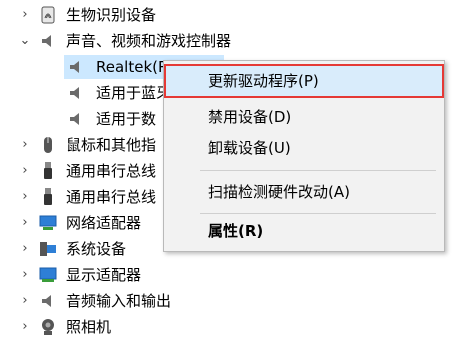 The width and height of the screenshot is (474, 352). Describe the element at coordinates (48, 145) in the screenshot. I see `mouse-icon` at that location.